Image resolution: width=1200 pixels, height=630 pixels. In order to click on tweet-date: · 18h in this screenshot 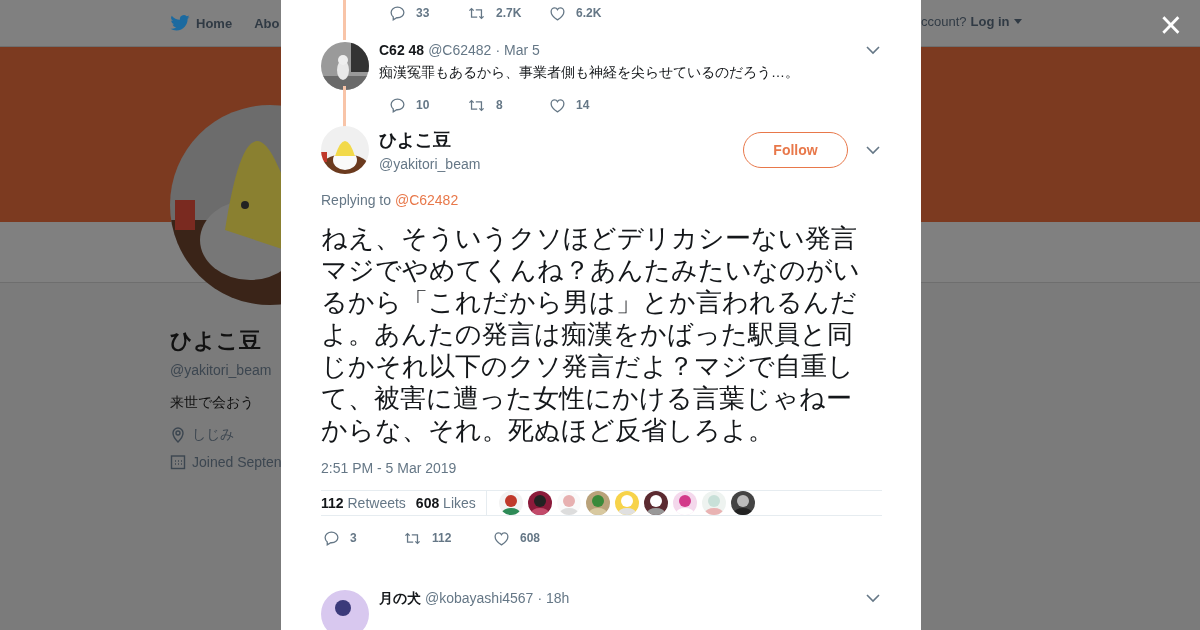, I will do `click(553, 598)`.